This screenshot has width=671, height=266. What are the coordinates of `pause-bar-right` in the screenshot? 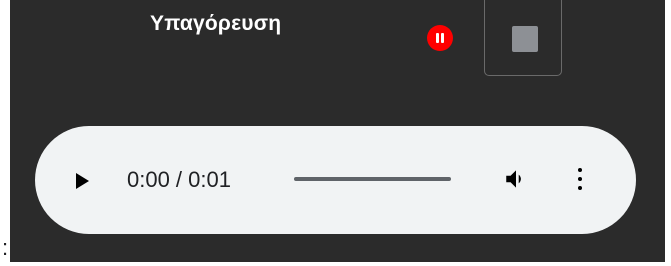 It's located at (442, 38).